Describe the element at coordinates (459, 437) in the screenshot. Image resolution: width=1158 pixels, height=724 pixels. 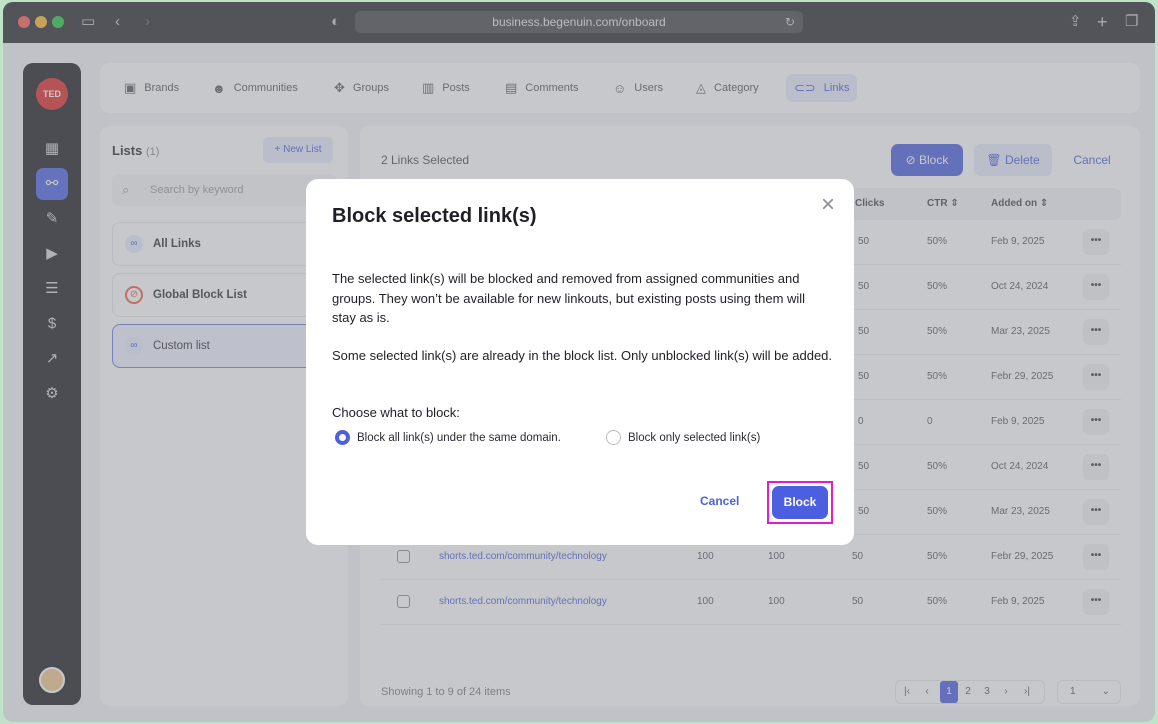
I see `option-label: Block all link(s) under the same domain.` at that location.